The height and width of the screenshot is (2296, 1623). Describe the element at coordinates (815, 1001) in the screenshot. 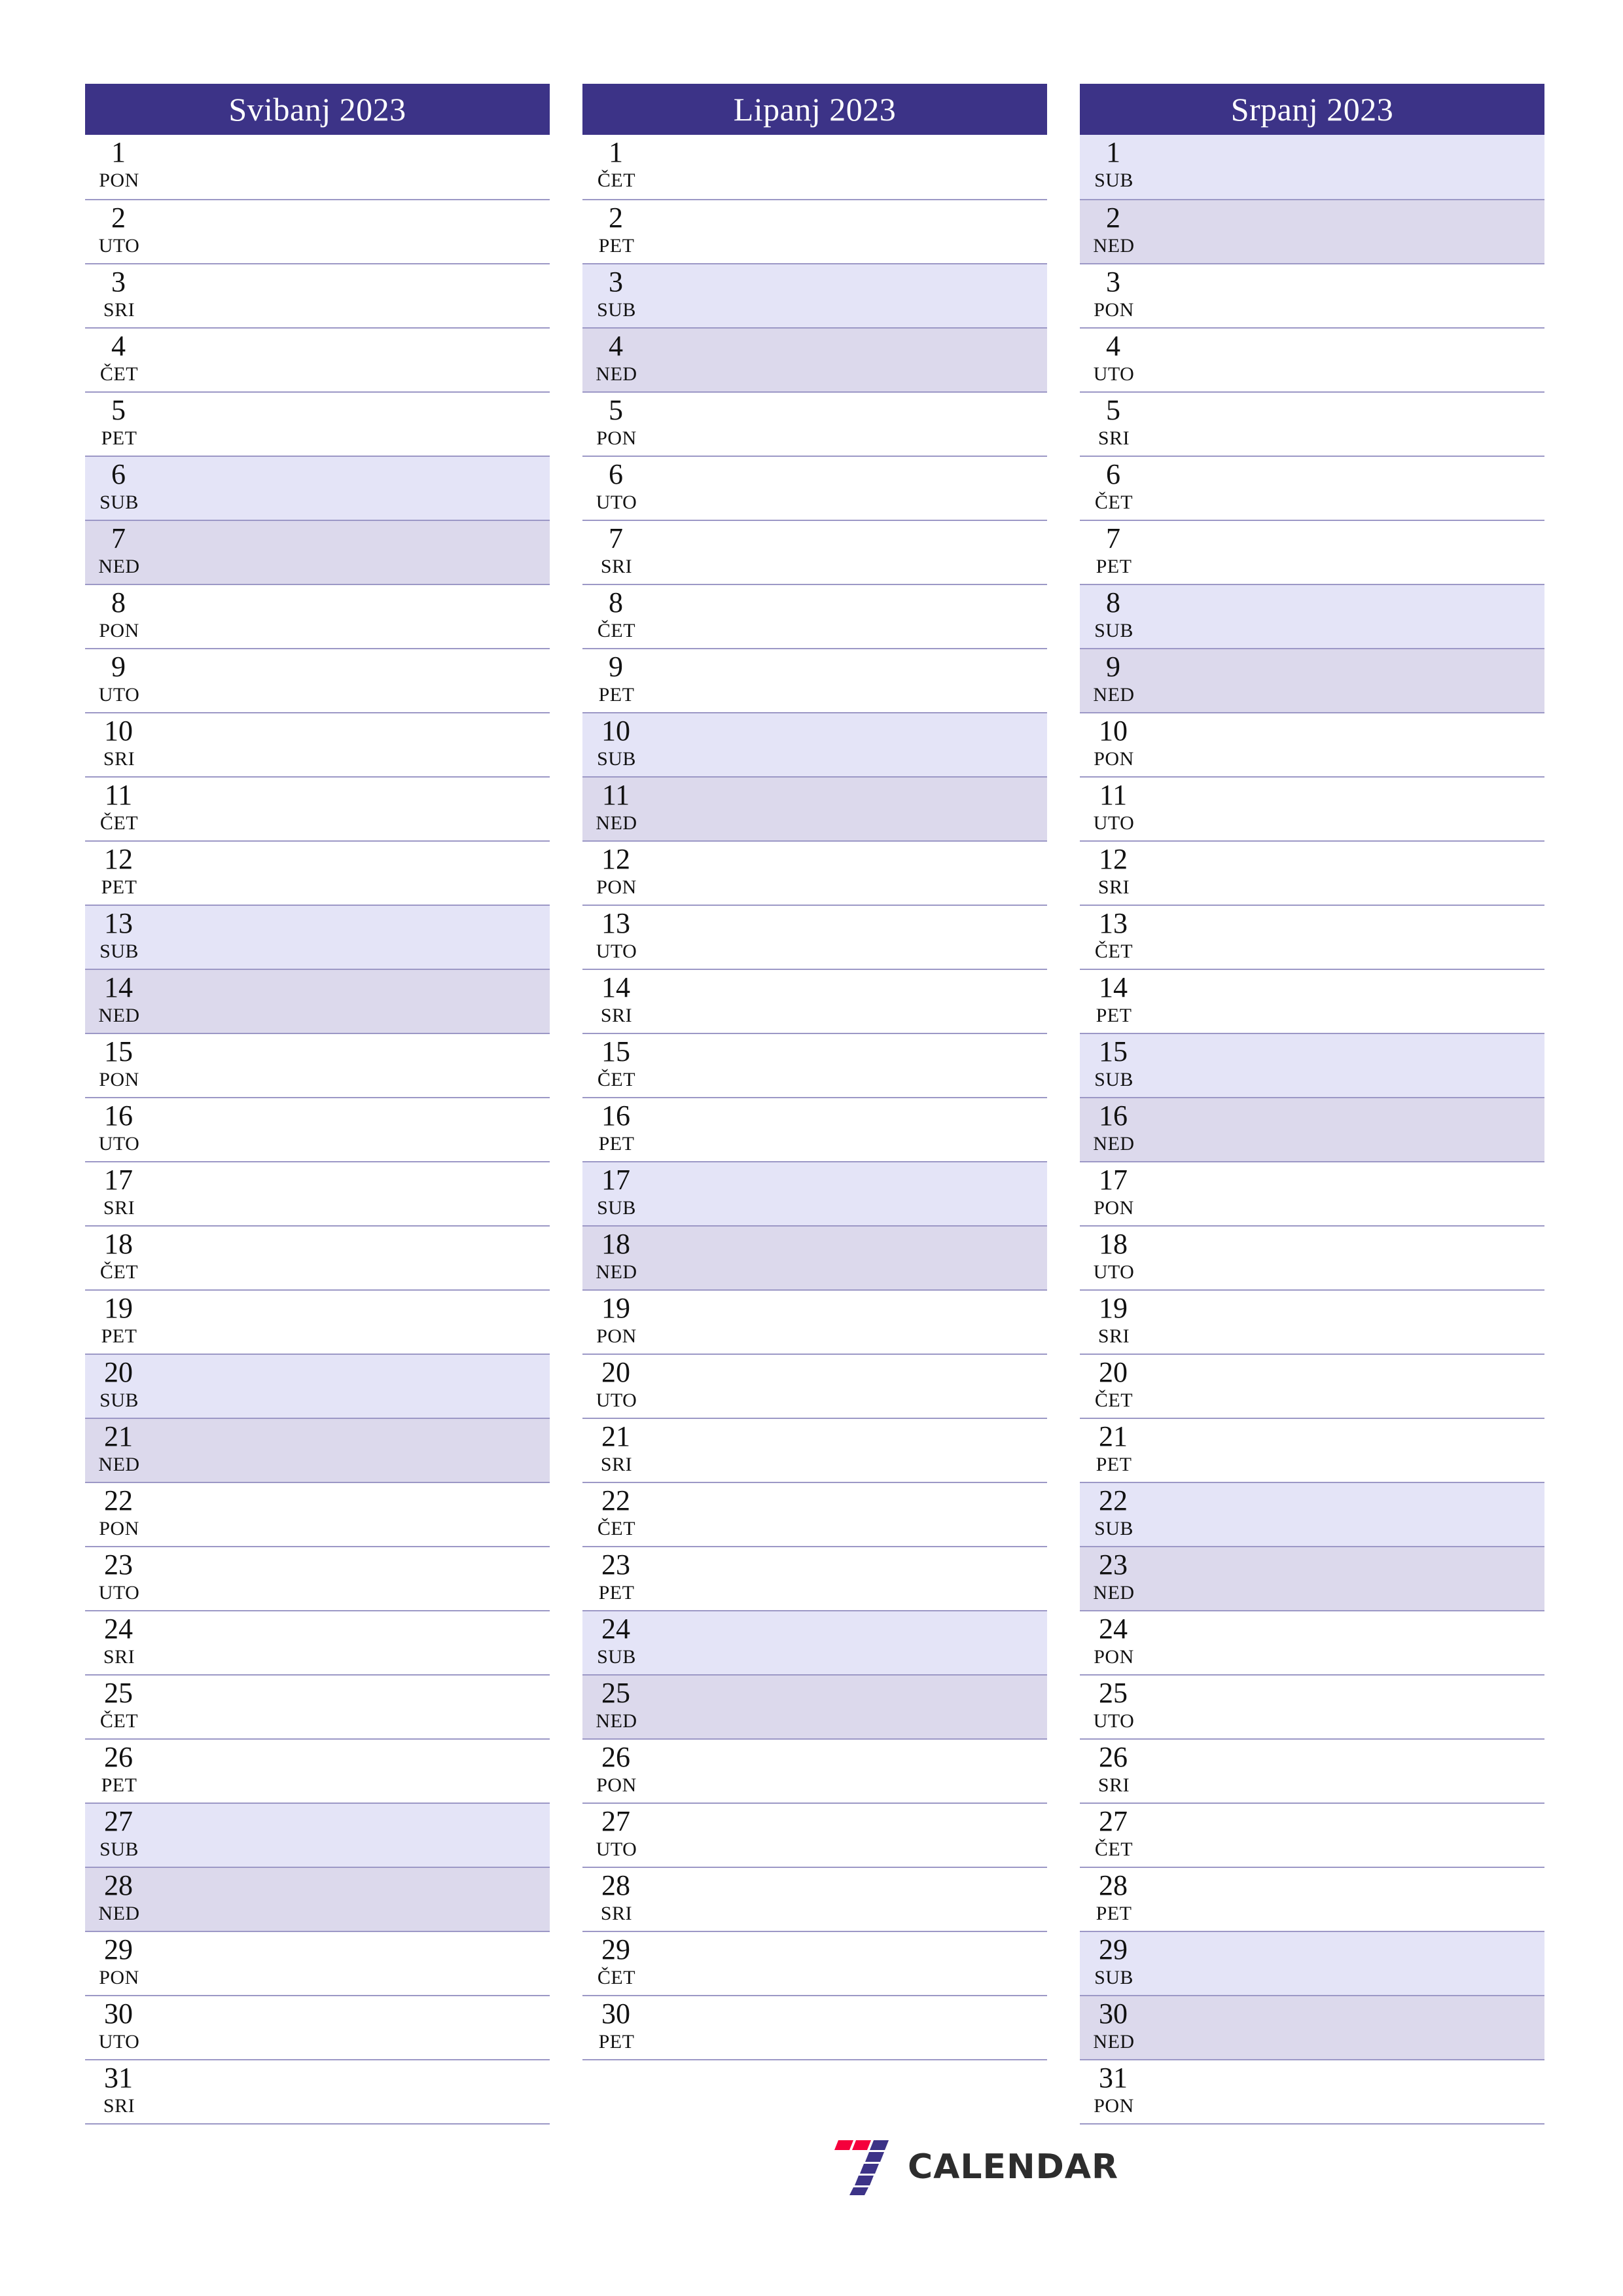

I see `day-row: 14 SRI` at that location.